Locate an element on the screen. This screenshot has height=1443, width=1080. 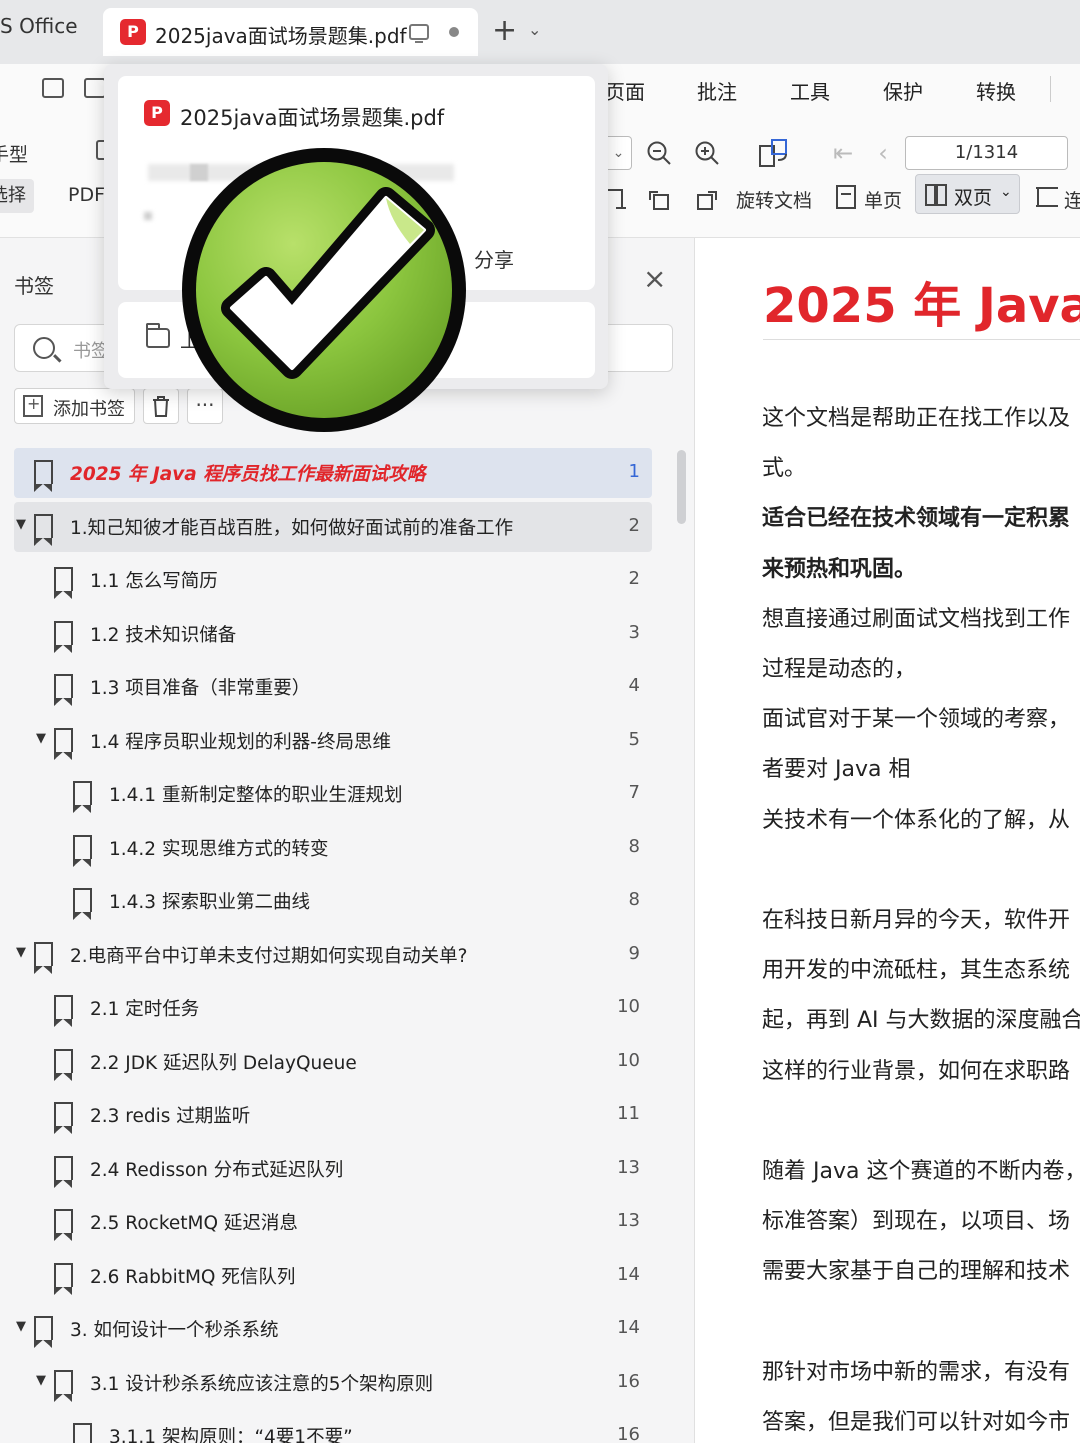
rotate-doc-icon is located at coordinates (775, 153).